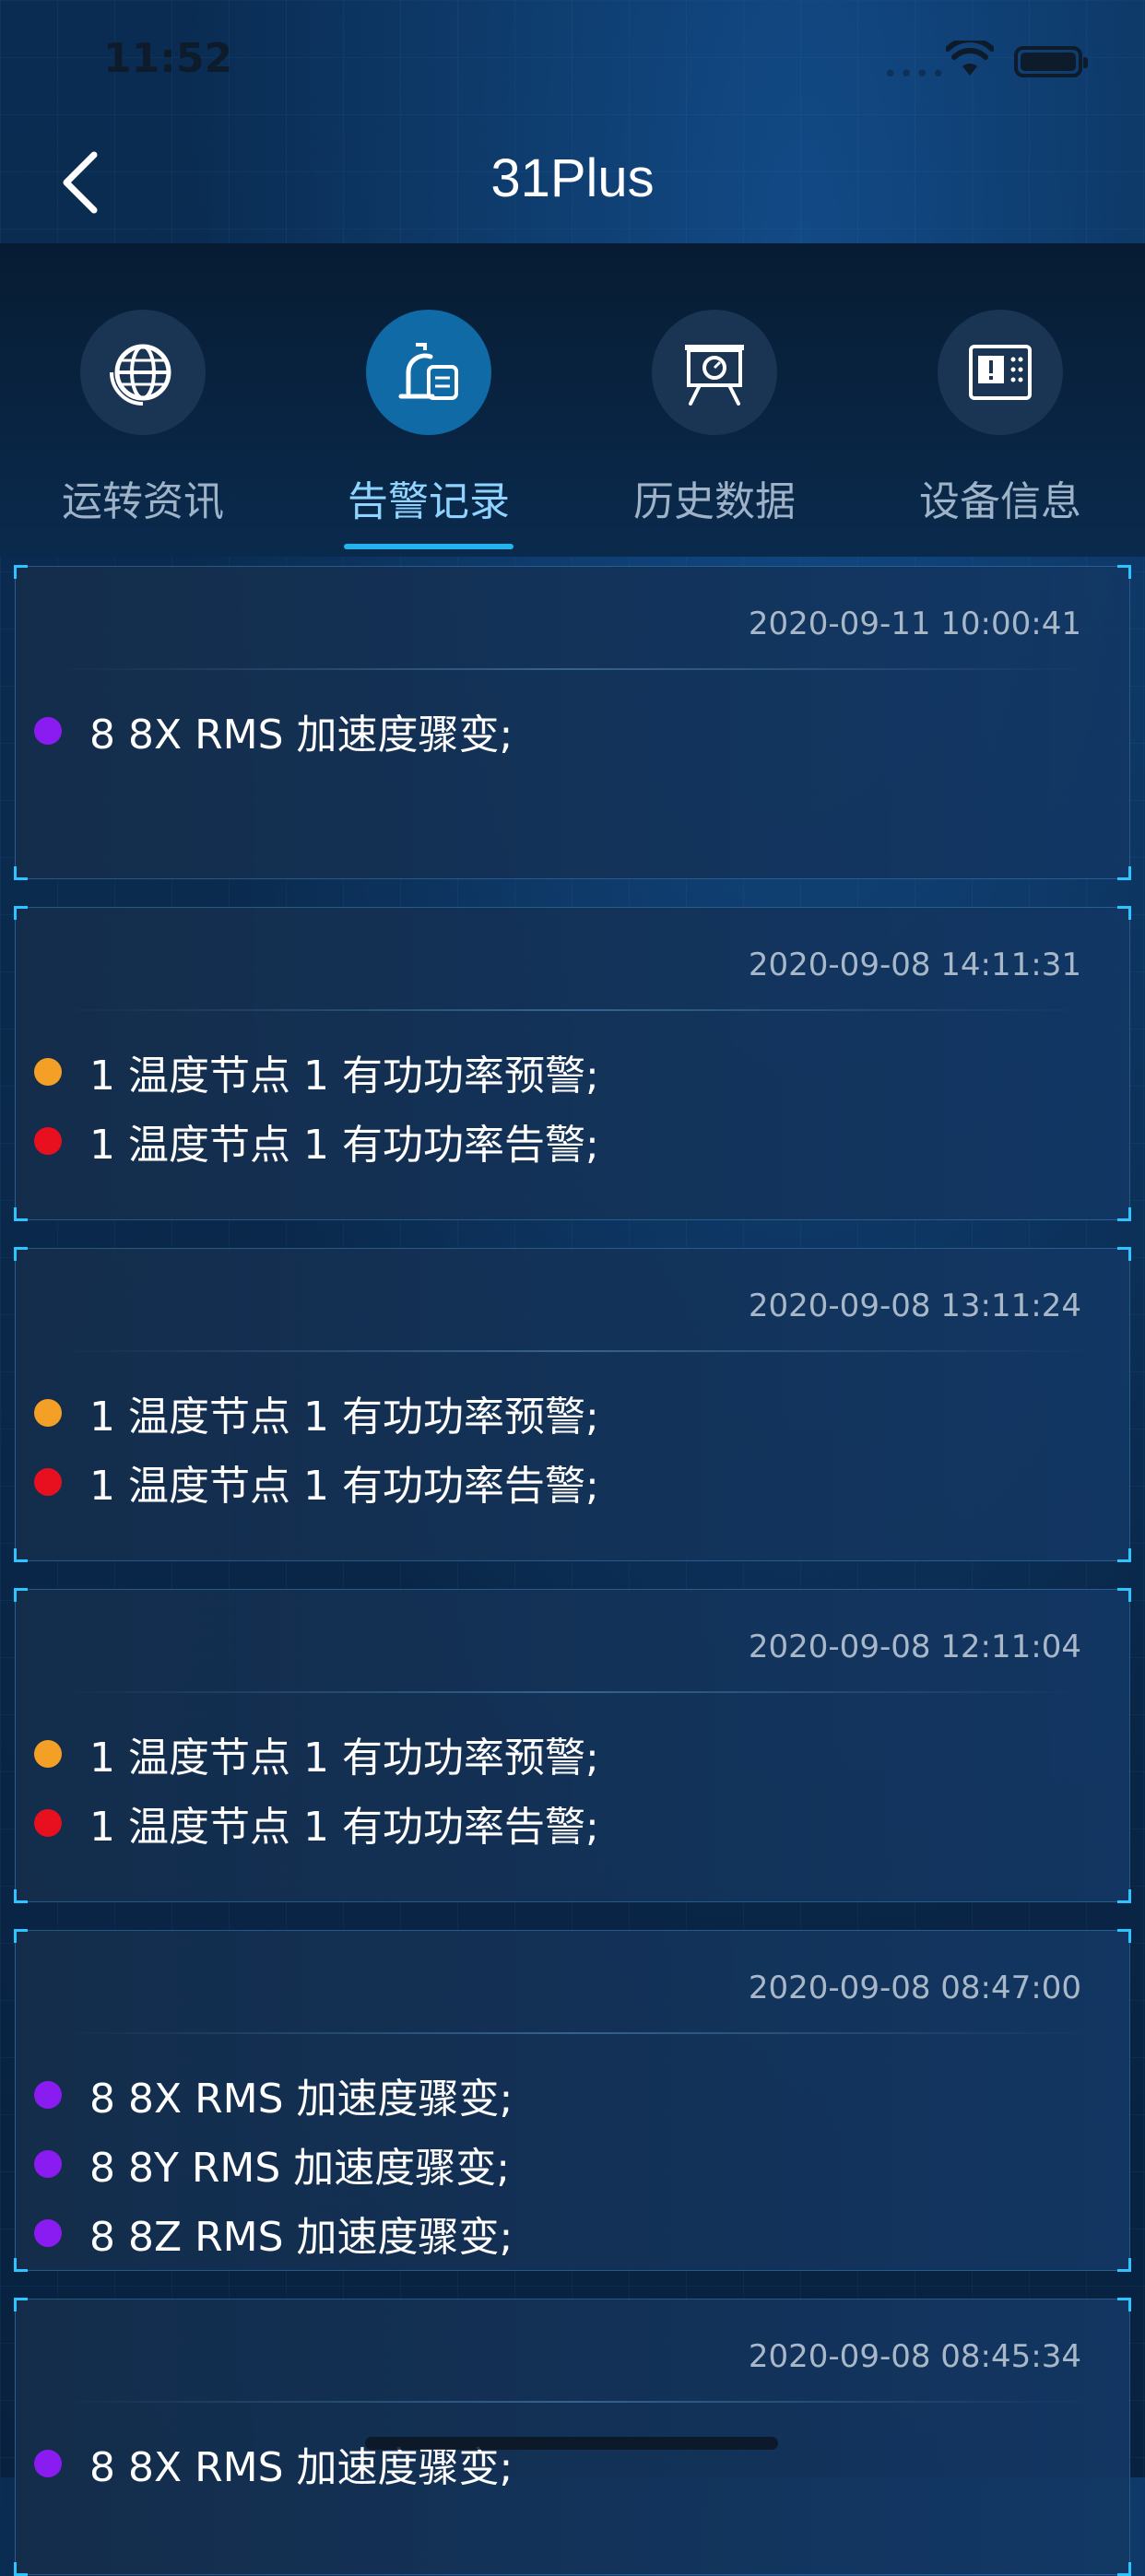 The image size is (1145, 2576). What do you see at coordinates (572, 2232) in the screenshot?
I see `alarm-item: 8 8Z RMS 加速度骤变;` at bounding box center [572, 2232].